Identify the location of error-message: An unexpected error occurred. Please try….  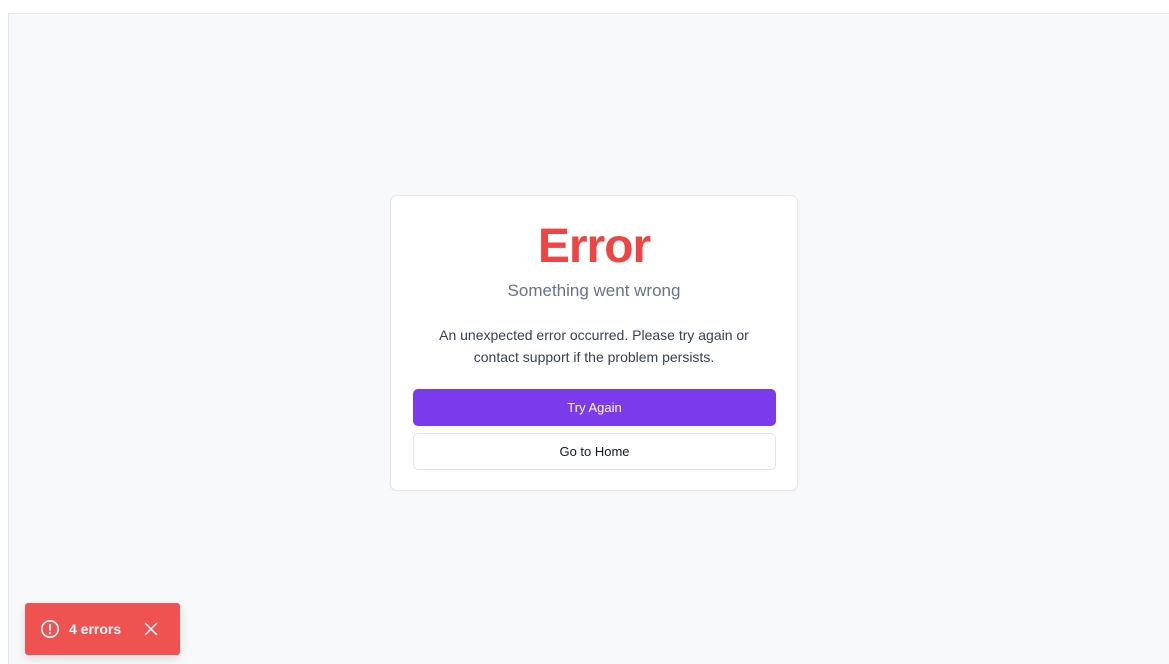
(594, 346).